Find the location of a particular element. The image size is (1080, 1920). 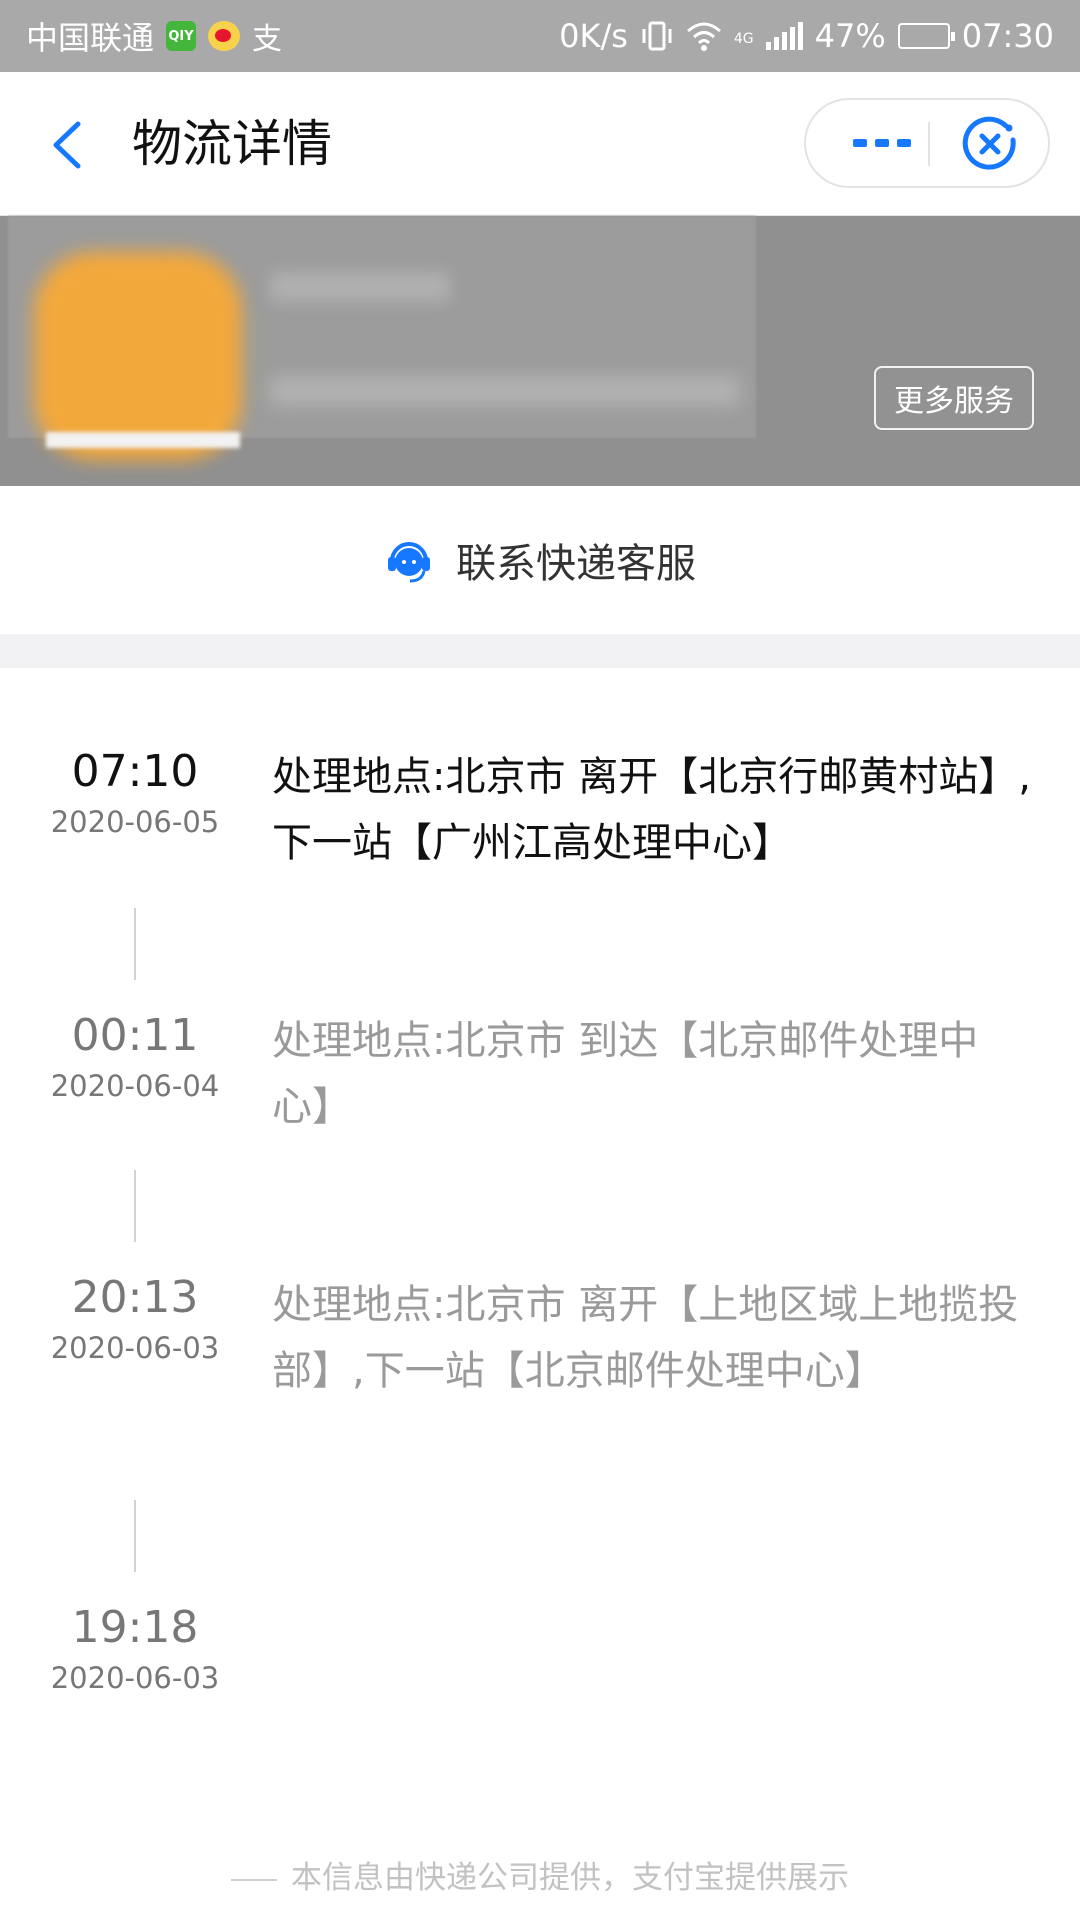

contact-courier-button: 联系快递客服 is located at coordinates (540, 560).